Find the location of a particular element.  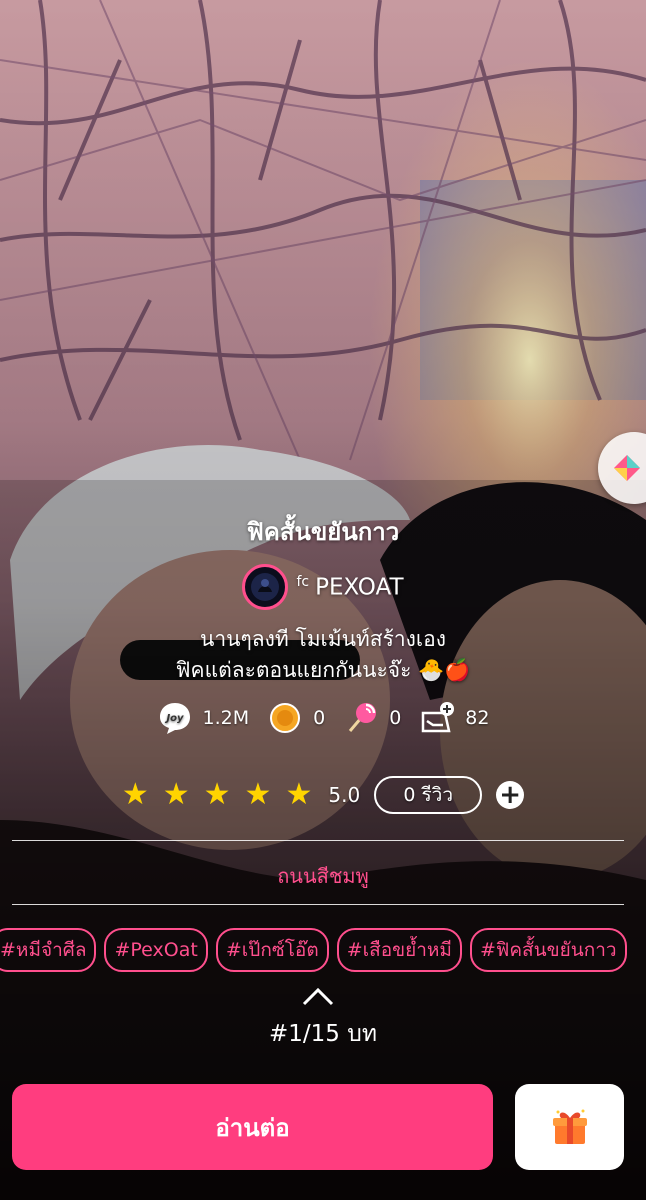

author-prefix: fc is located at coordinates (303, 581).